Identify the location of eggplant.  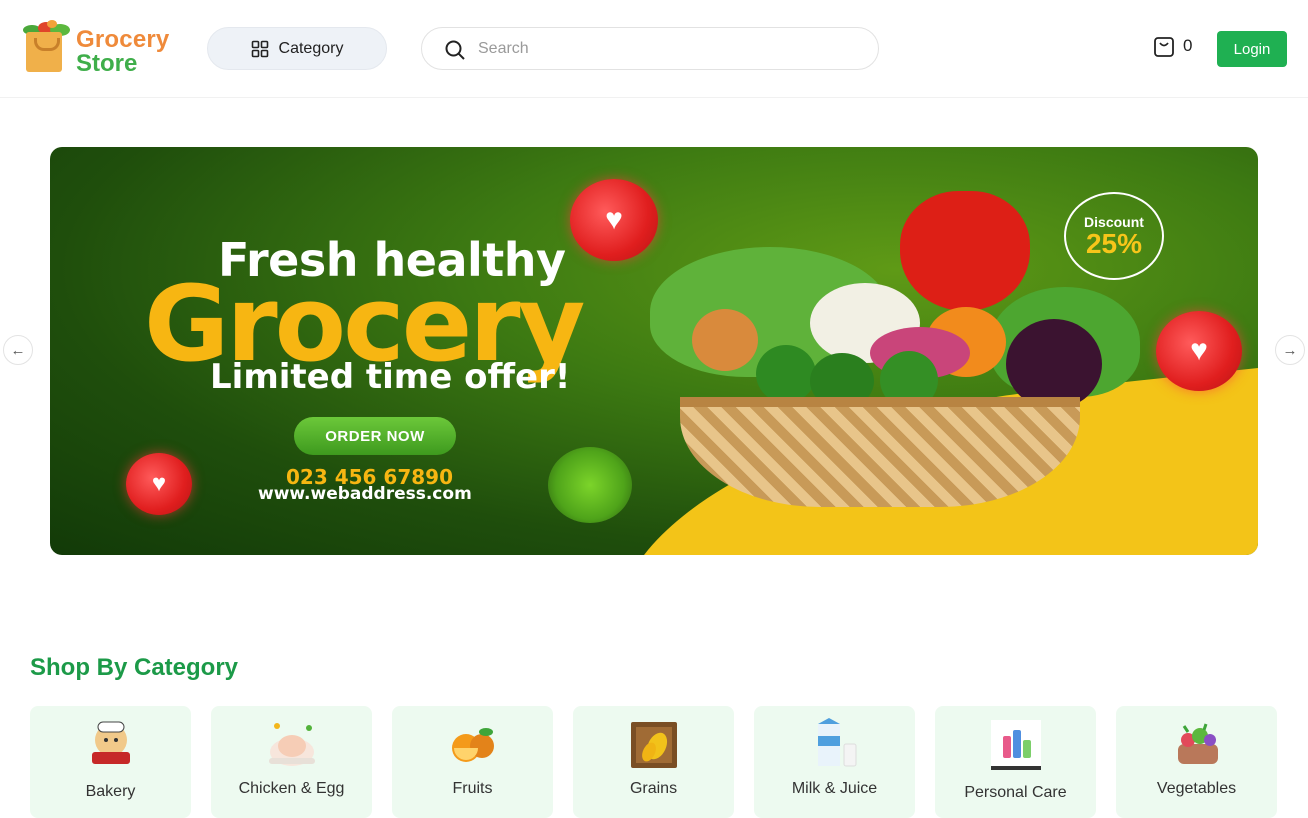
(1054, 364).